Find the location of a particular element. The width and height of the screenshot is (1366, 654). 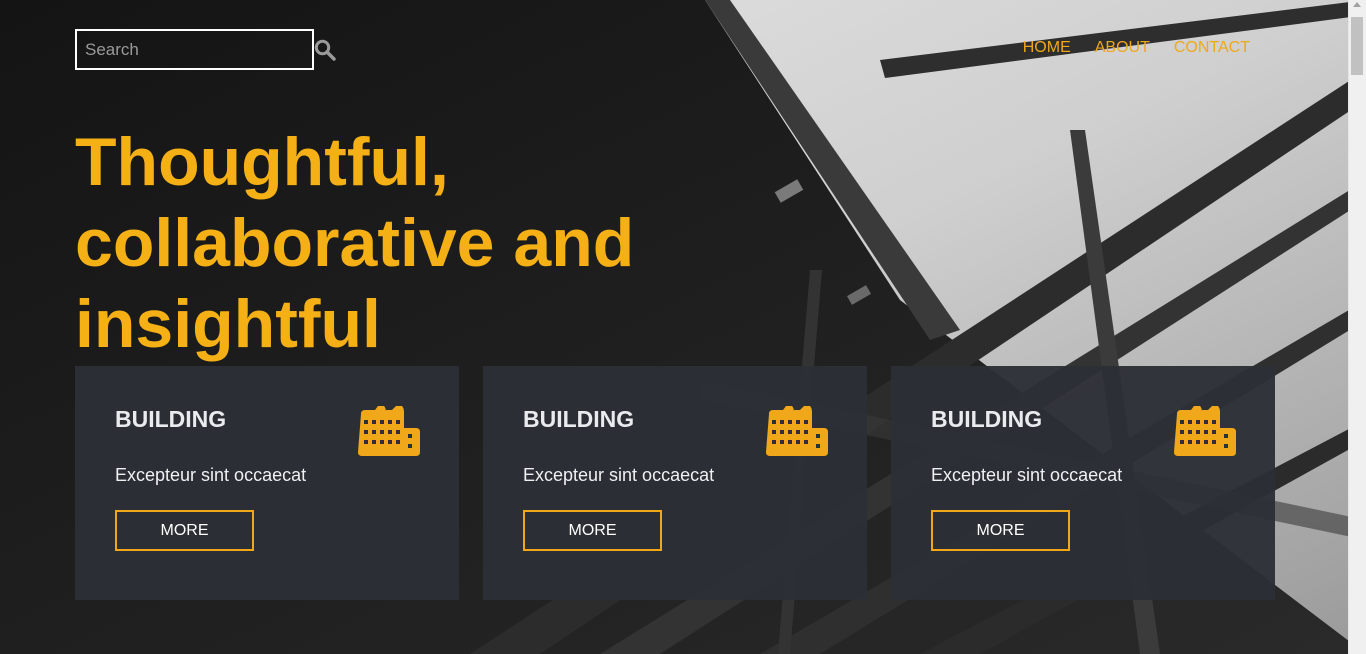

search-input is located at coordinates (194, 49).